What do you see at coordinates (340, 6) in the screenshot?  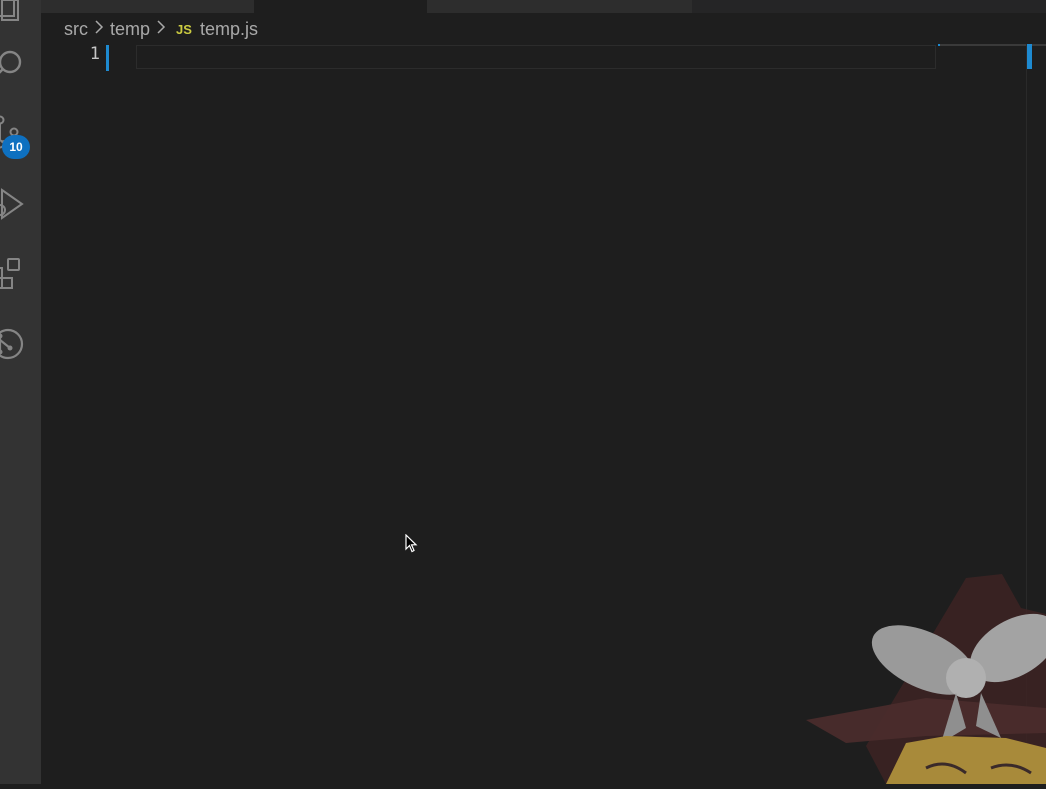 I see `editor-tab-active` at bounding box center [340, 6].